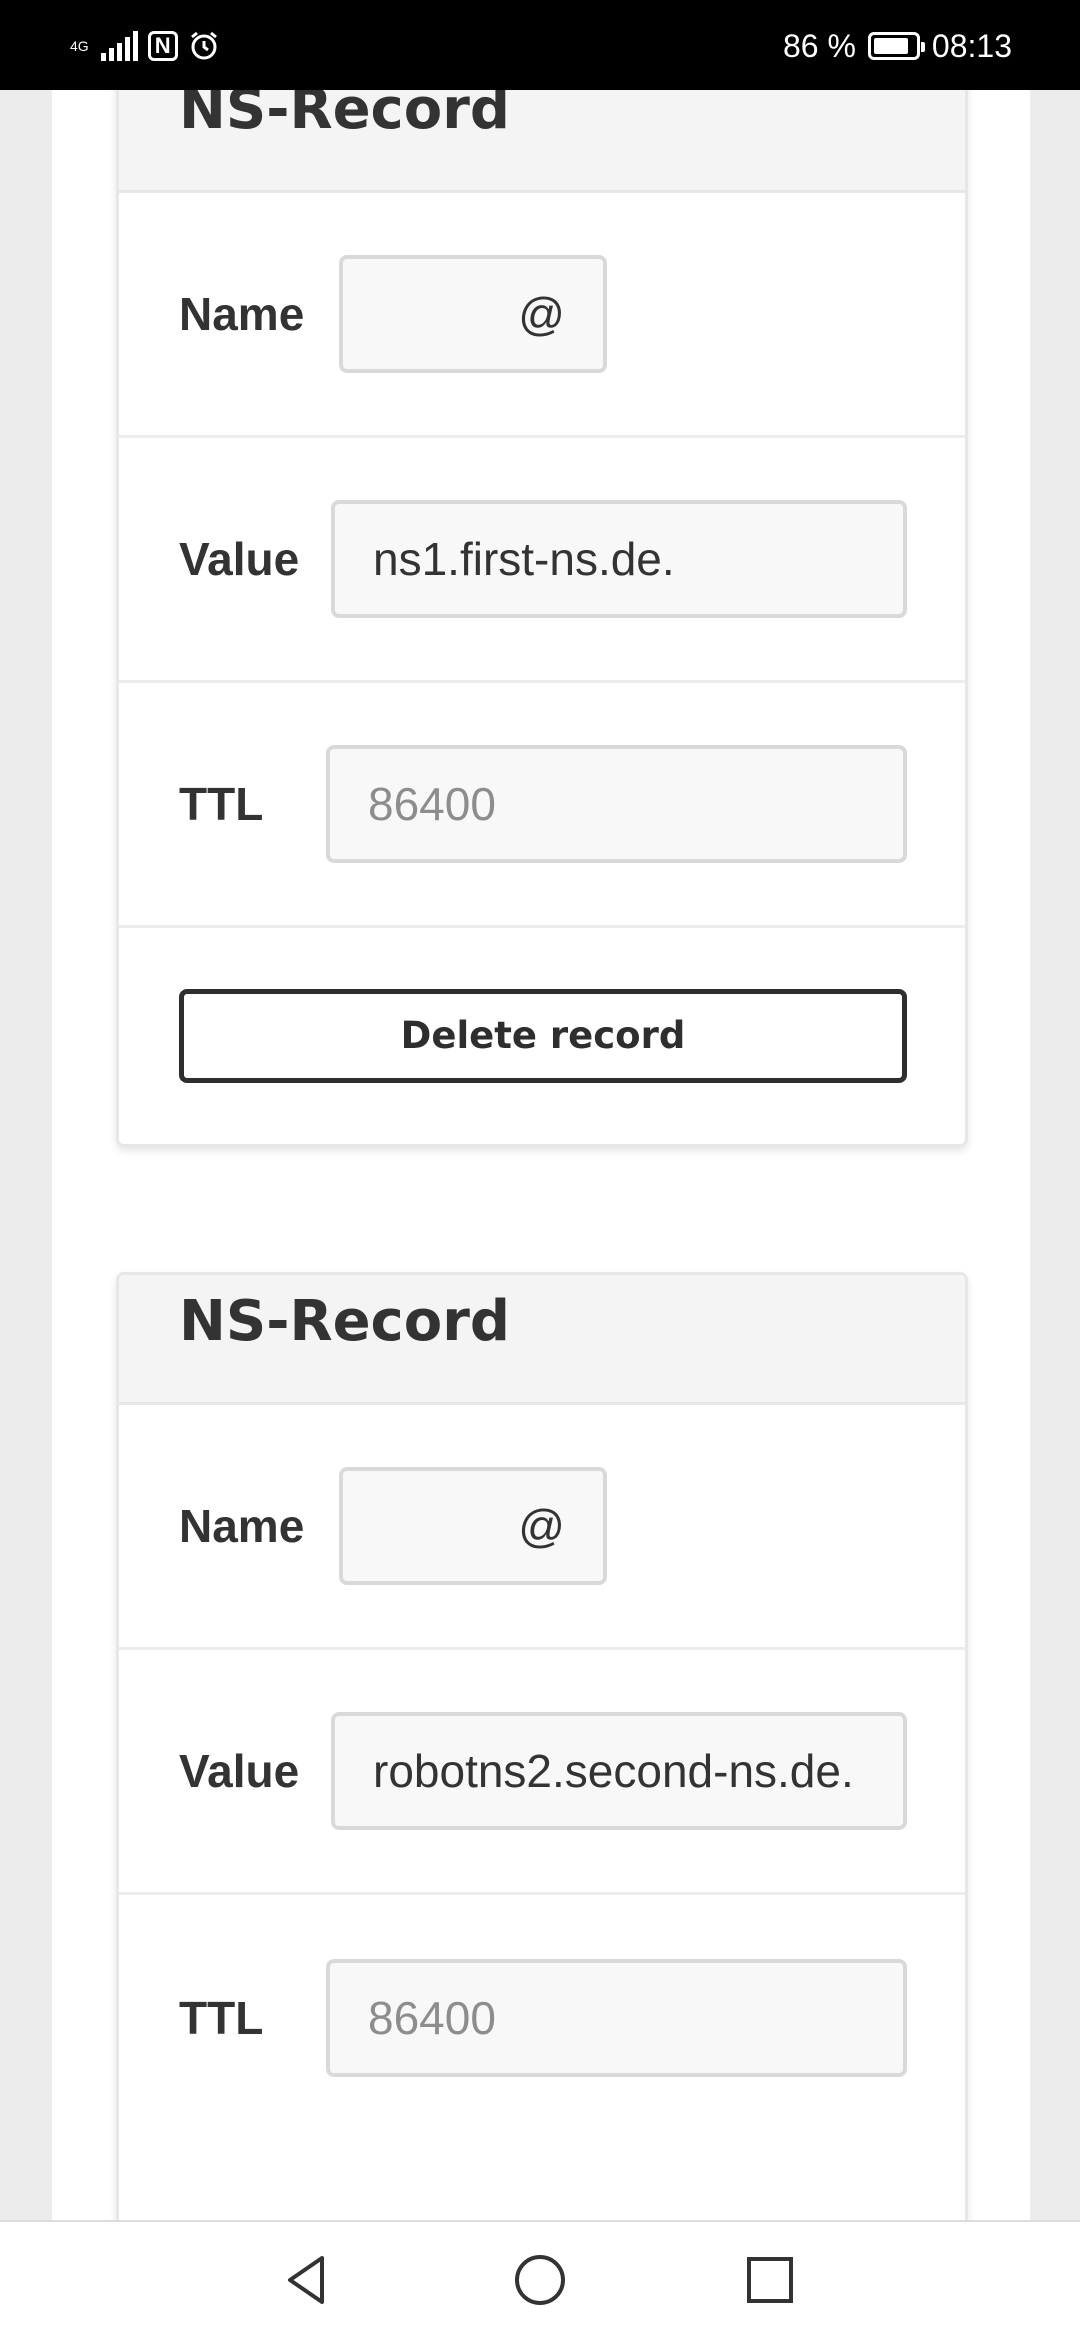  I want to click on network-type: 4G, so click(79, 46).